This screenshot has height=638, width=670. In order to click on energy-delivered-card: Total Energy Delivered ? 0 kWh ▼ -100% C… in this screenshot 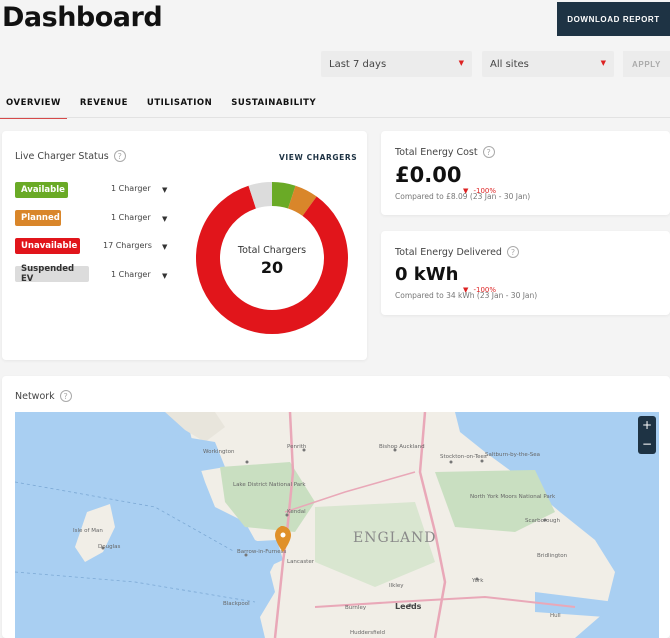, I will do `click(525, 273)`.